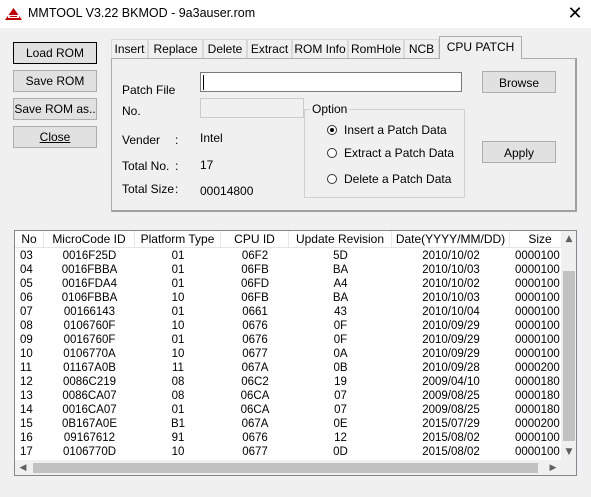 The width and height of the screenshot is (591, 497). I want to click on cell-cpu-id: 06FB, so click(255, 270).